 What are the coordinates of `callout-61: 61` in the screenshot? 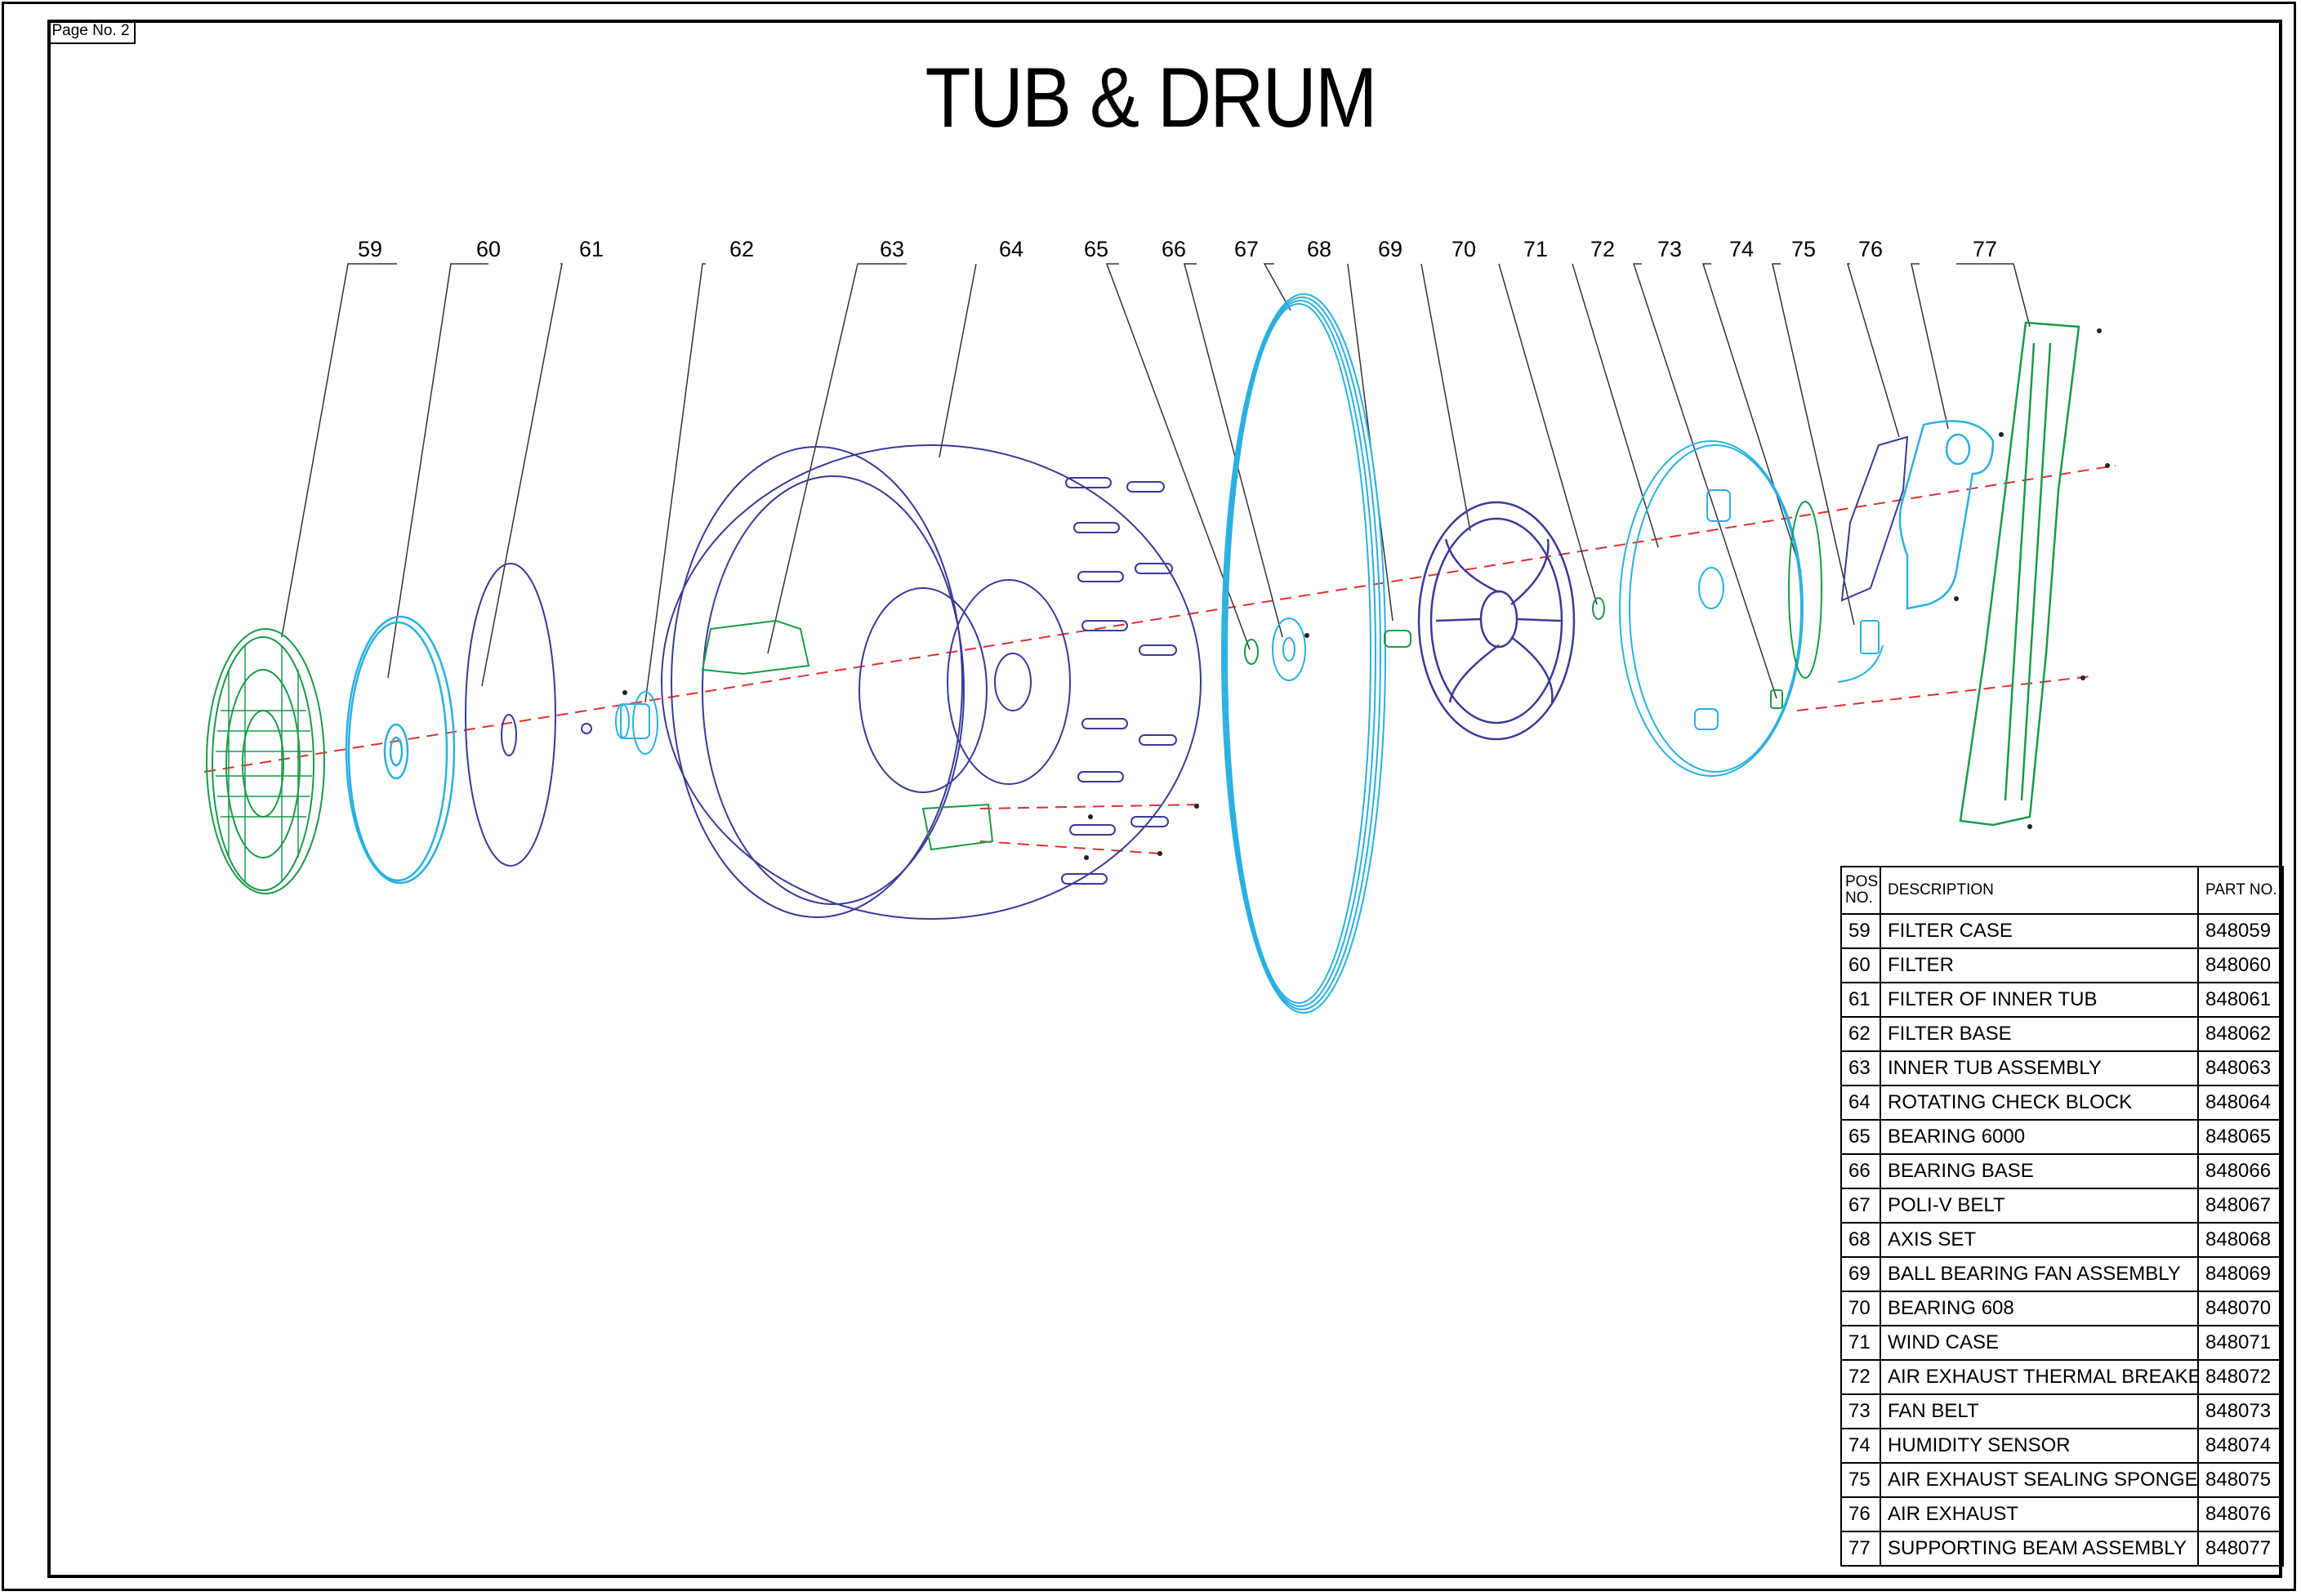 It's located at (591, 249).